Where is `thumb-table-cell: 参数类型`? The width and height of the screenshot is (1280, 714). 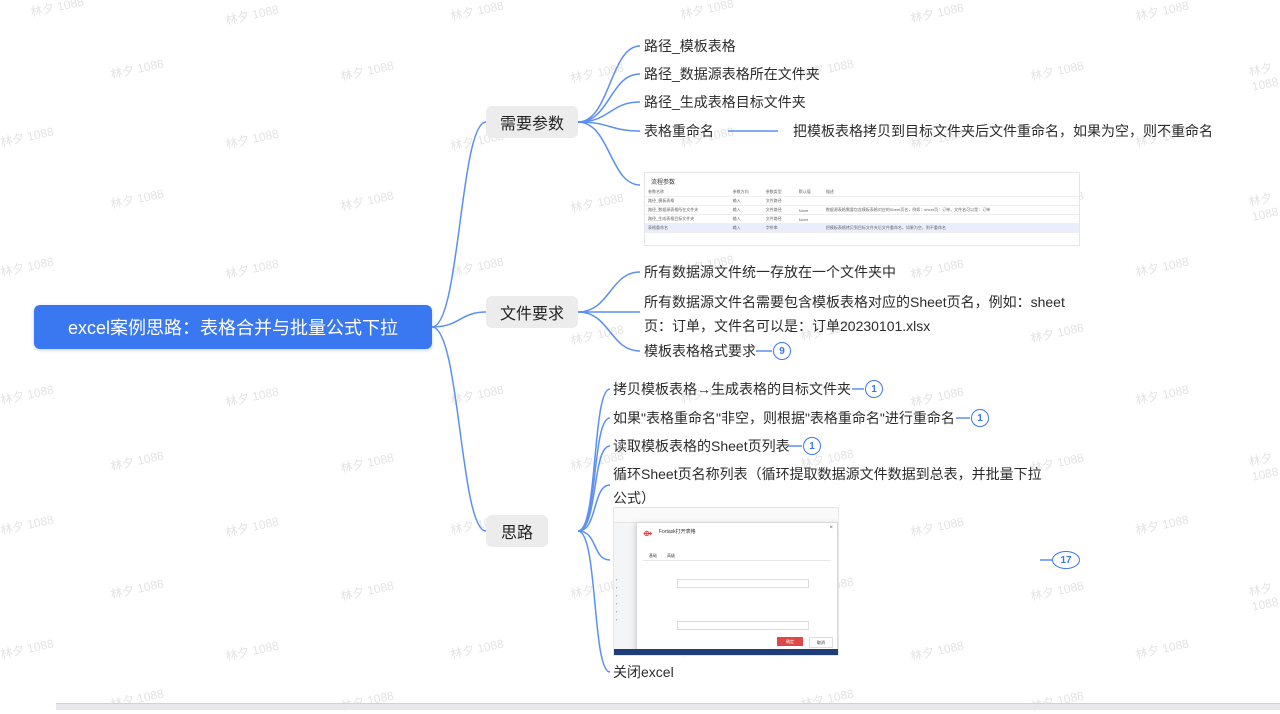
thumb-table-cell: 参数类型 is located at coordinates (779, 192).